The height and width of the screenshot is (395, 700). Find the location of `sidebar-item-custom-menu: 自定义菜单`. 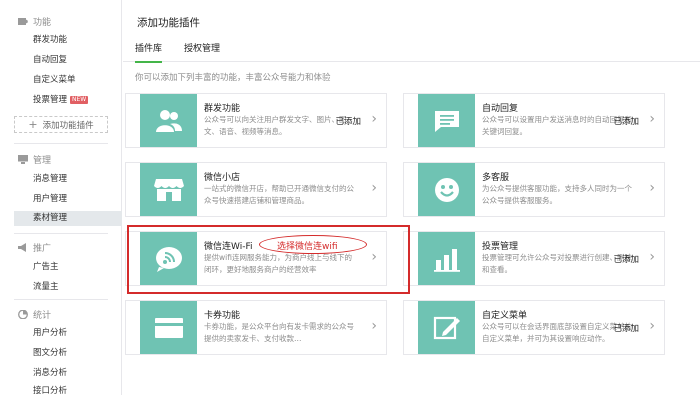

sidebar-item-custom-menu: 自定义菜单 is located at coordinates (54, 80).